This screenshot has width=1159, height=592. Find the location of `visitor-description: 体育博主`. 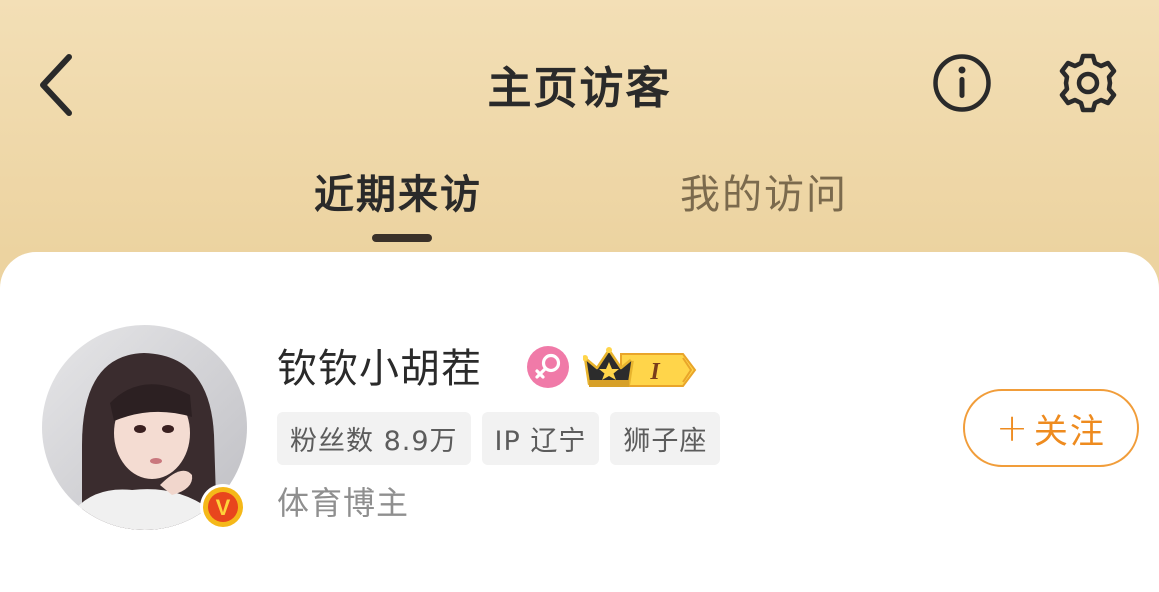

visitor-description: 体育博主 is located at coordinates (343, 503).